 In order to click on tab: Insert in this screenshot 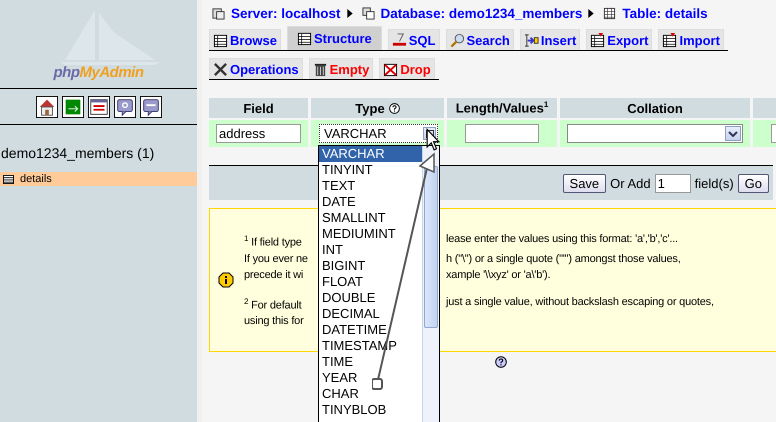, I will do `click(550, 39)`.